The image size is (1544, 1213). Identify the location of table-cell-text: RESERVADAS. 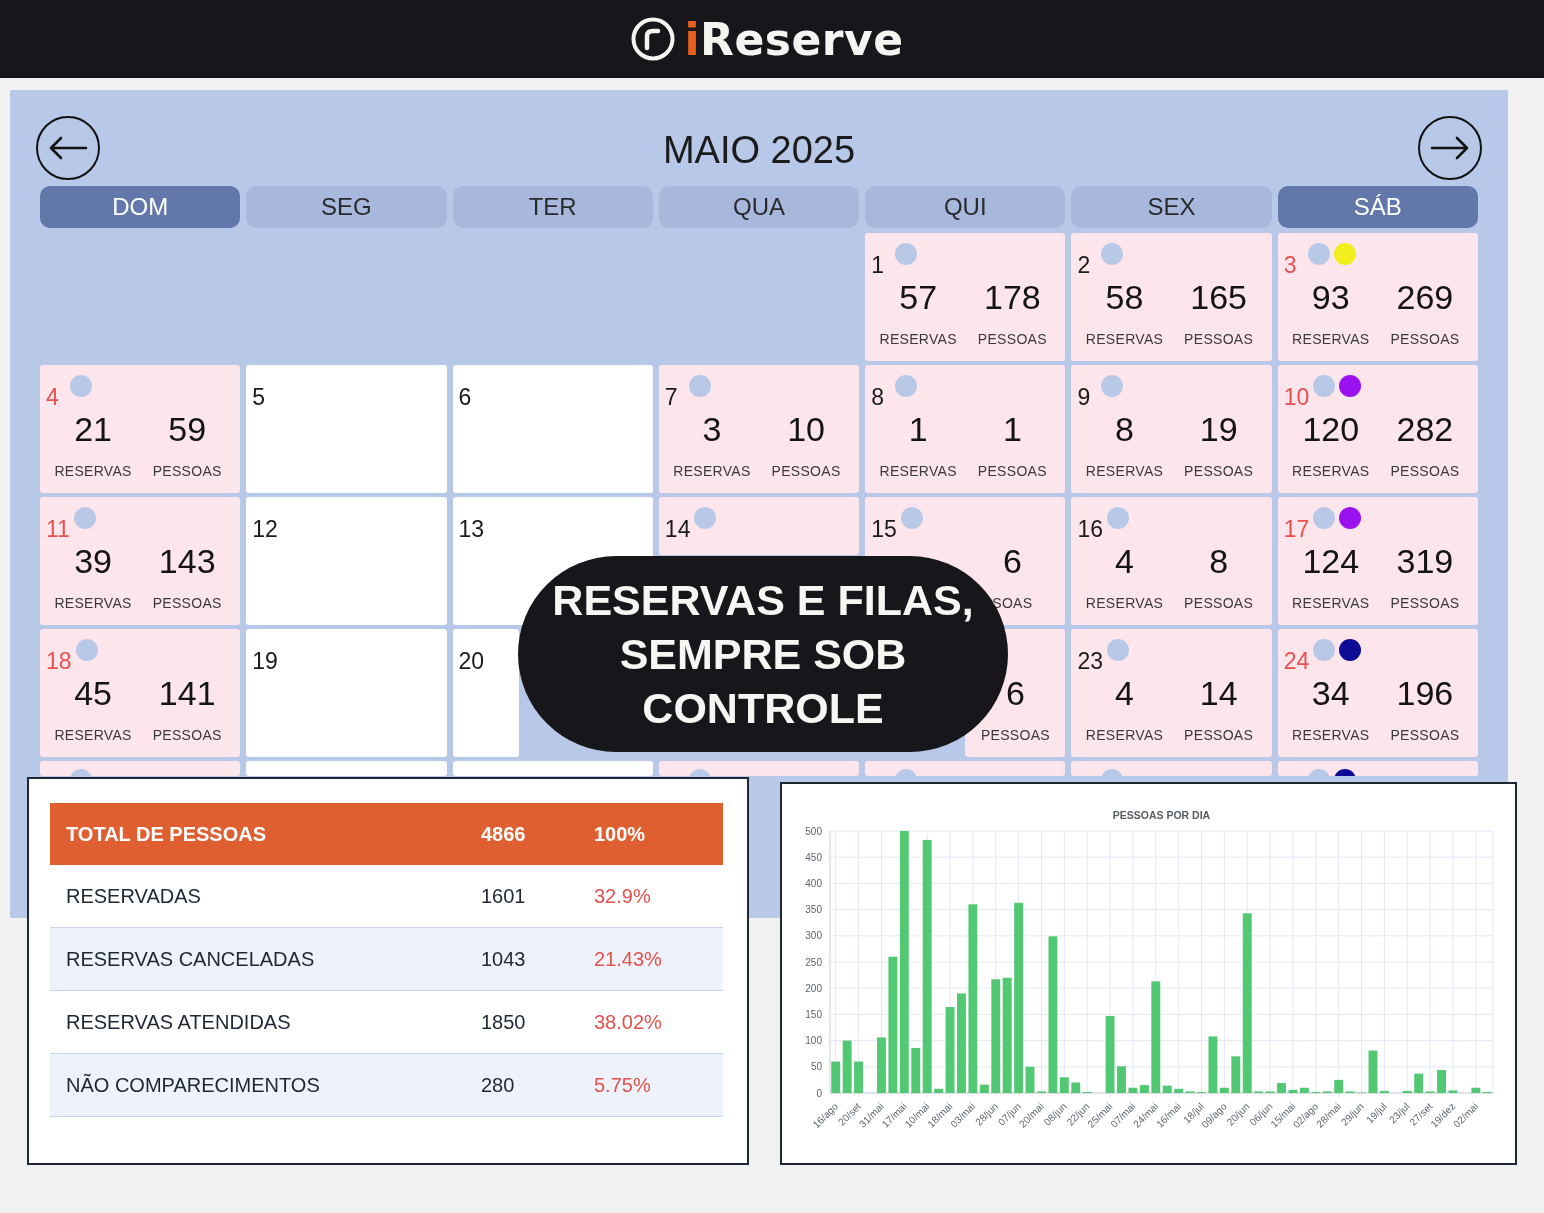
(134, 896).